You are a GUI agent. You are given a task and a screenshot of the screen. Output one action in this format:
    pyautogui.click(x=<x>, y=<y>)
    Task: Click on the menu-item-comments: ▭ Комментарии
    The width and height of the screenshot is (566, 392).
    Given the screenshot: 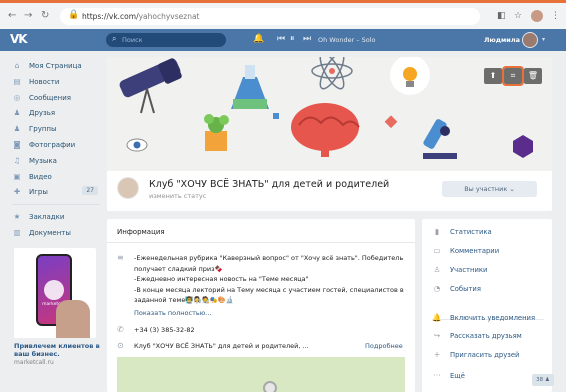 What is the action you would take?
    pyautogui.click(x=487, y=252)
    